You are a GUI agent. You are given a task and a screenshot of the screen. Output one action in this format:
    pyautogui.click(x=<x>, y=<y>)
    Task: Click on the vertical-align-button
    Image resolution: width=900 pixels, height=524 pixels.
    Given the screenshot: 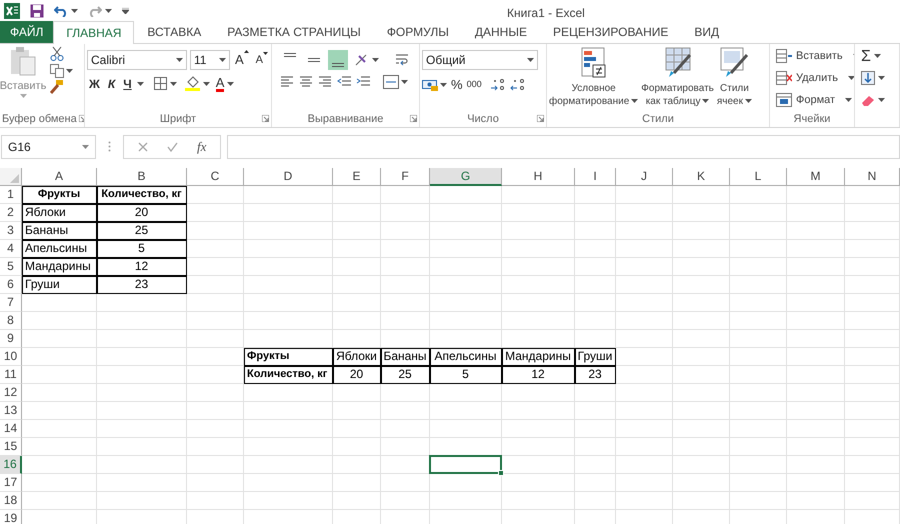 What is the action you would take?
    pyautogui.click(x=338, y=60)
    